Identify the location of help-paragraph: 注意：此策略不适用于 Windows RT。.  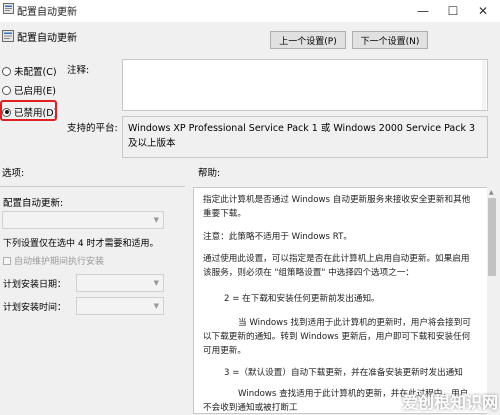
(277, 237).